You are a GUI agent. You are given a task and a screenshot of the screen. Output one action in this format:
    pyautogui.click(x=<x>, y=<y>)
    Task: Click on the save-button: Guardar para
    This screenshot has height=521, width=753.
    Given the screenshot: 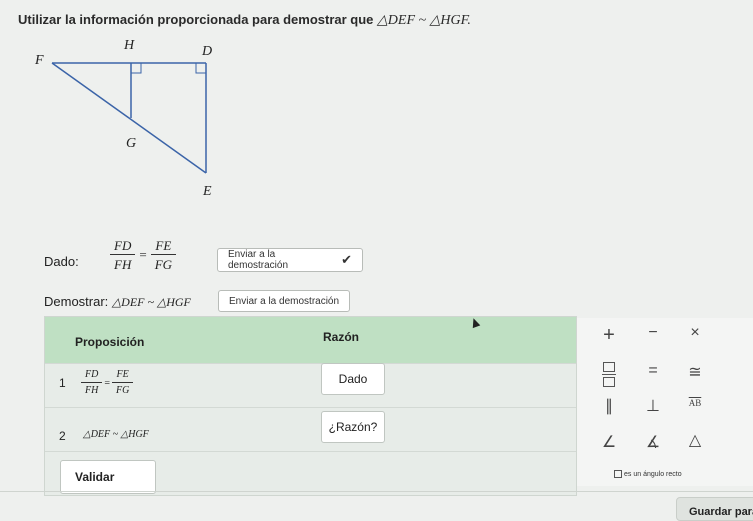 What is the action you would take?
    pyautogui.click(x=714, y=509)
    